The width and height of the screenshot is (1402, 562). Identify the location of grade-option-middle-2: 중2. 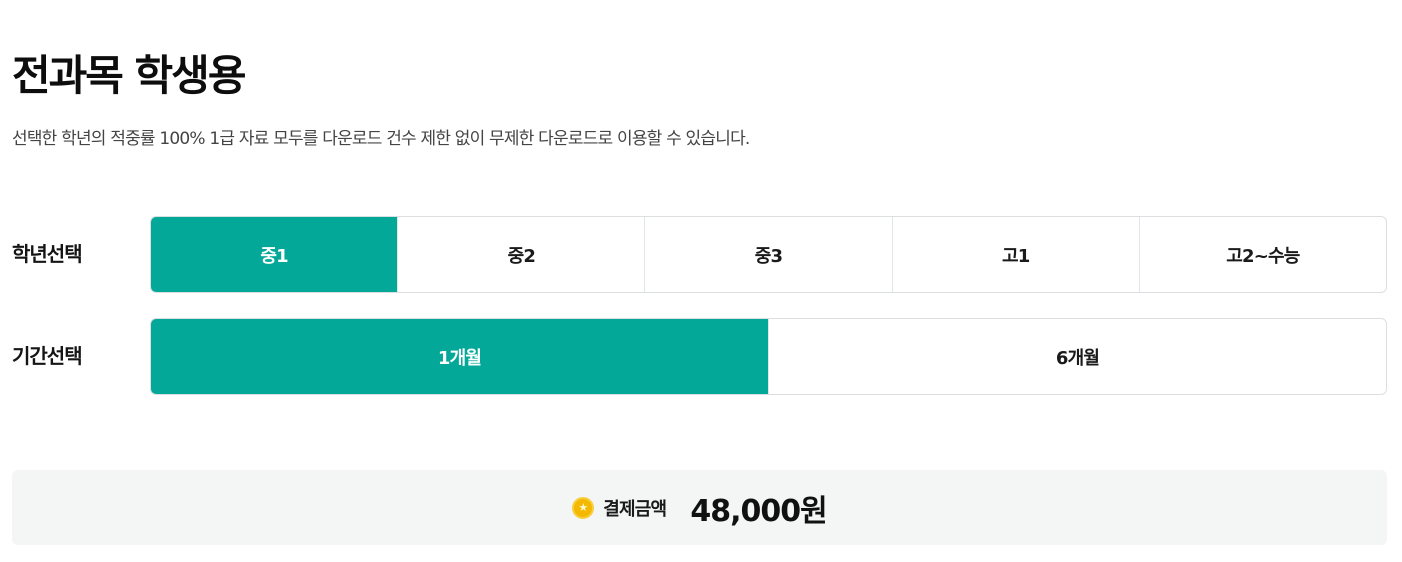
(520, 254).